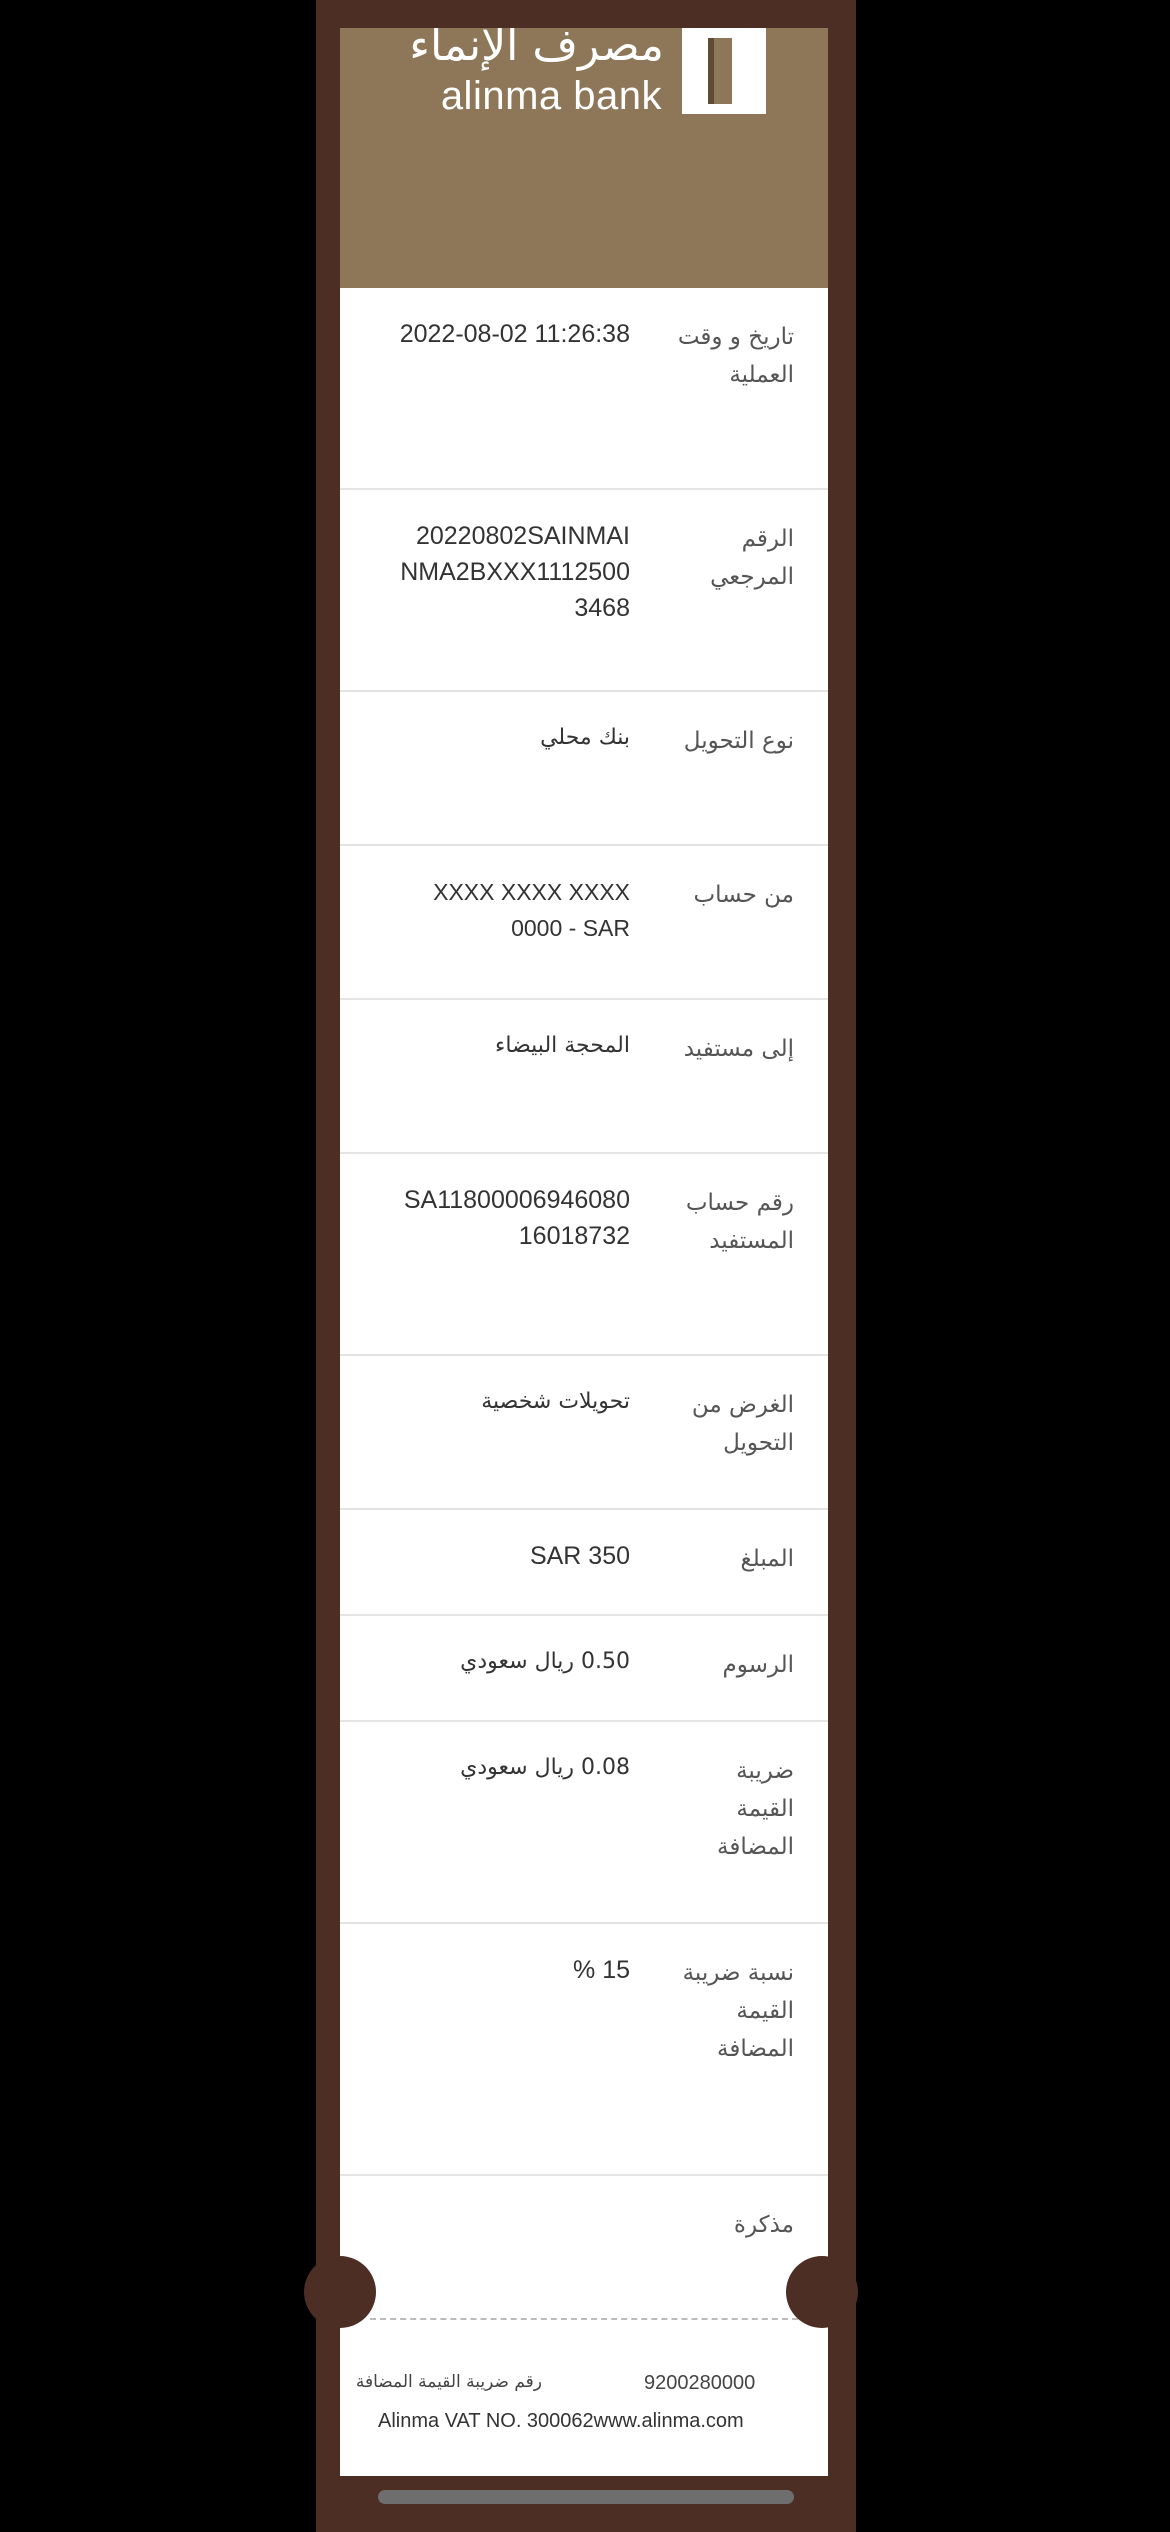  What do you see at coordinates (545, 1661) in the screenshot?
I see `row-value: 0.50 ريال سعودي` at bounding box center [545, 1661].